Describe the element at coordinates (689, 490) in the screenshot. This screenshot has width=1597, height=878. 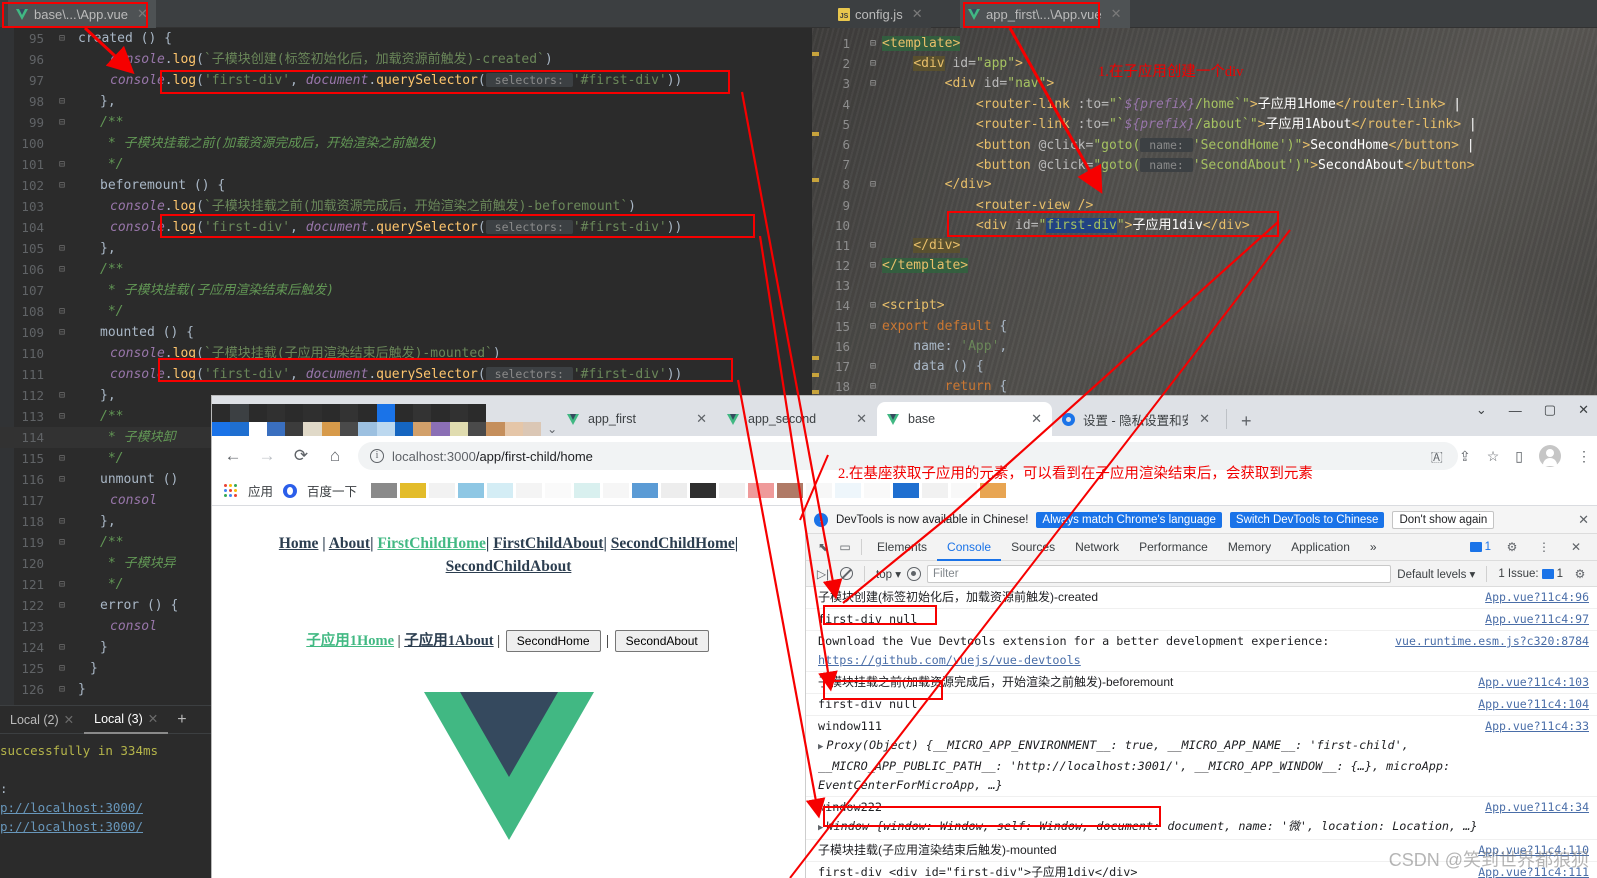
I see `blurred-bookmarks` at that location.